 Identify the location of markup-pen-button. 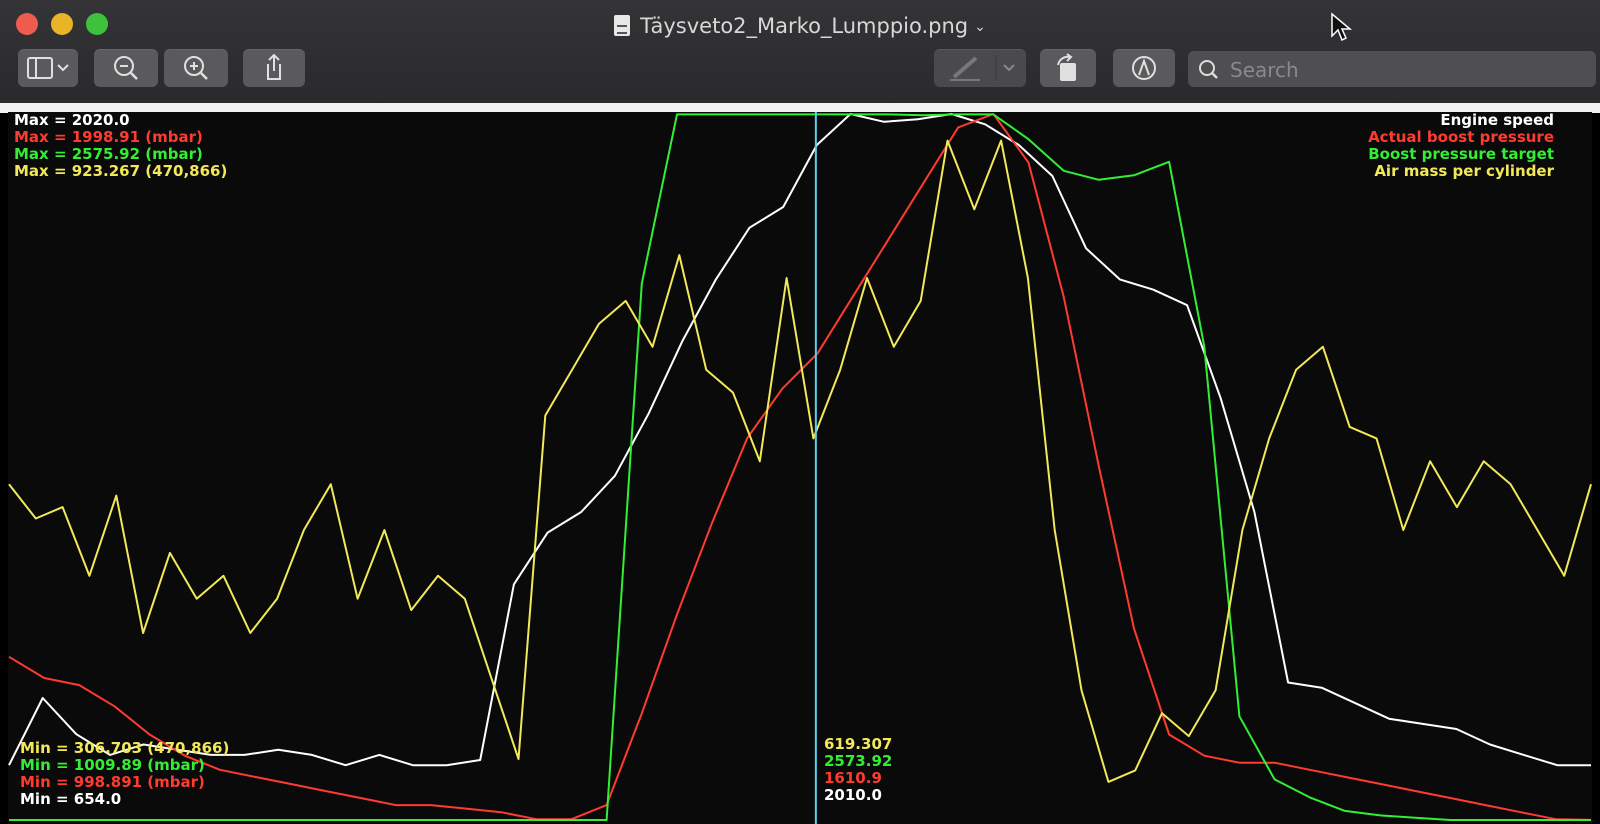
(980, 68).